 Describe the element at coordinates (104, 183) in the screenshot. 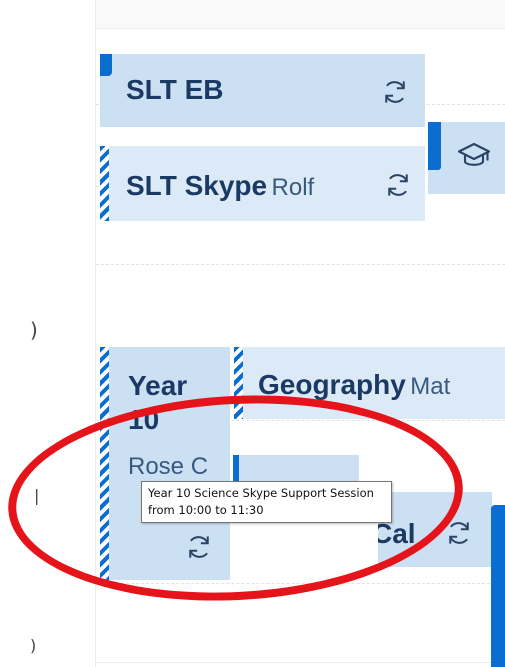

I see `event-tentative-stripe` at that location.